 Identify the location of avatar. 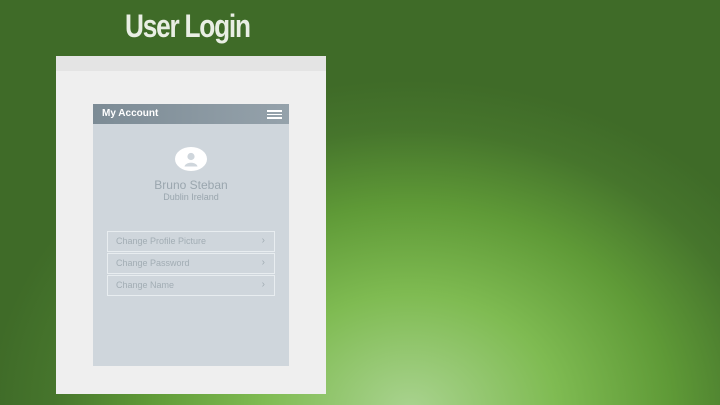
(191, 159).